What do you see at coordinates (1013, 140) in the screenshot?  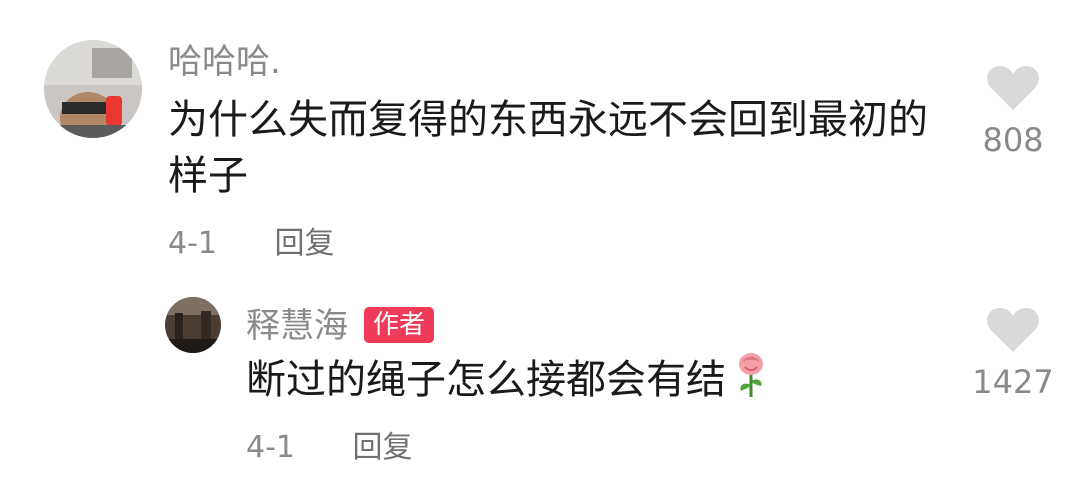 I see `like-count: 808` at bounding box center [1013, 140].